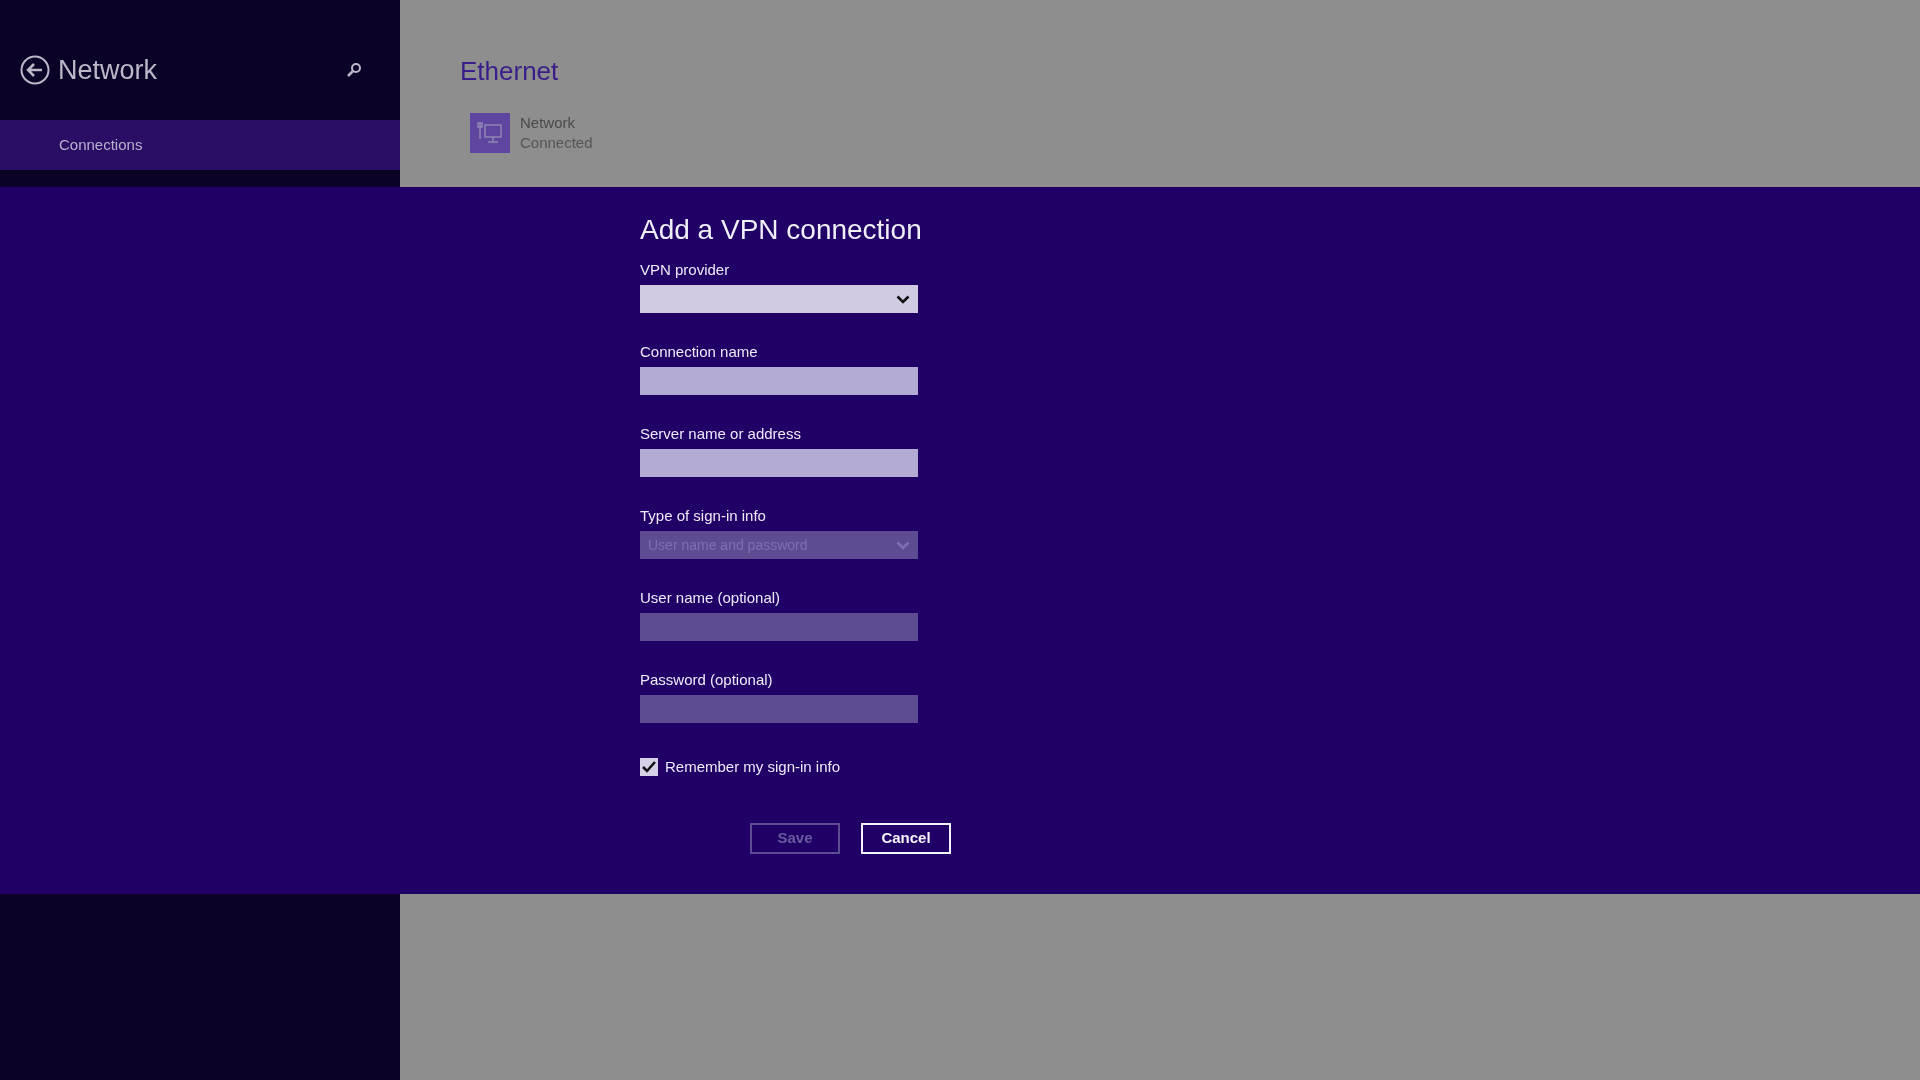  I want to click on checkbox-label: Remember my sign-in info, so click(753, 767).